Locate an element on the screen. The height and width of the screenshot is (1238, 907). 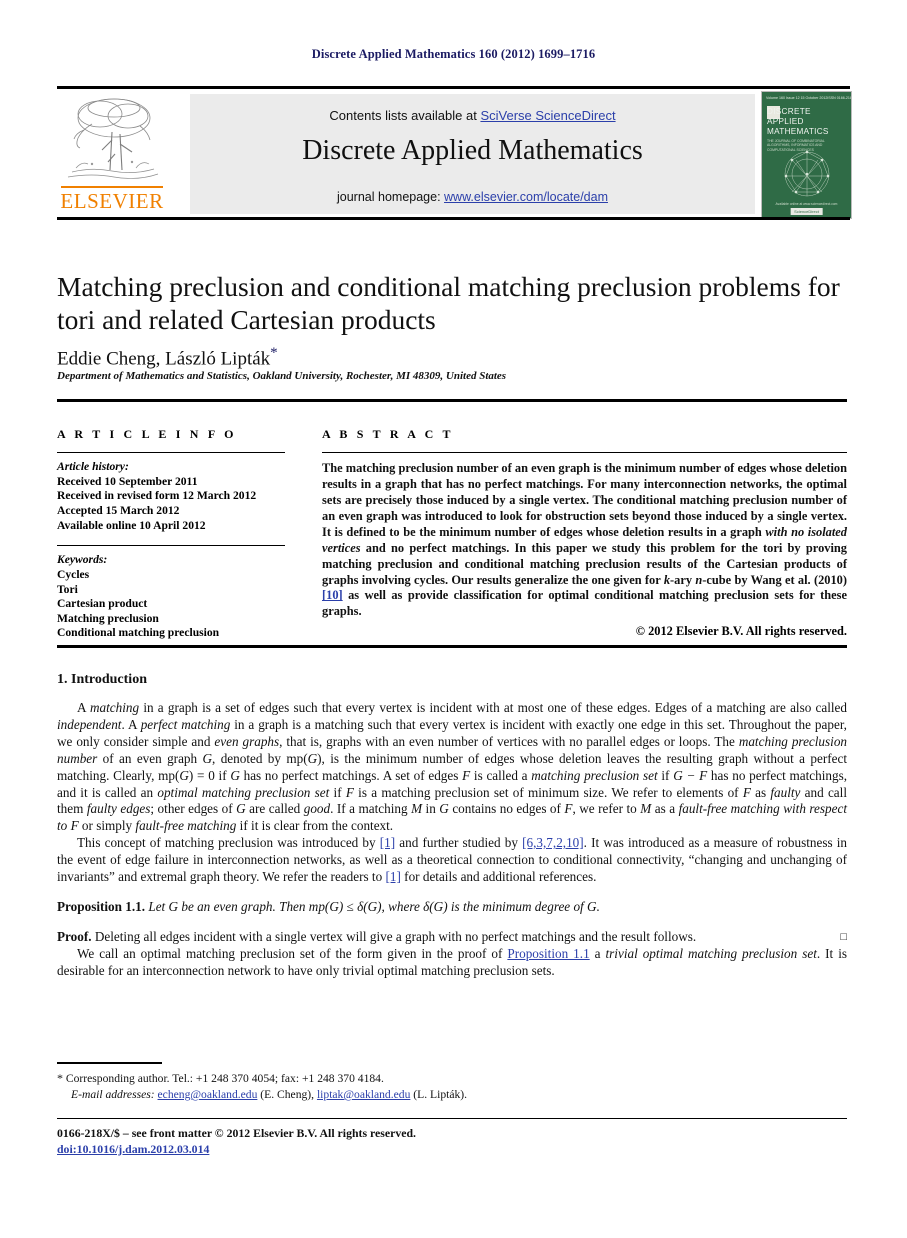
citation-group: [6,3,7,2,10] is located at coordinates (553, 842).